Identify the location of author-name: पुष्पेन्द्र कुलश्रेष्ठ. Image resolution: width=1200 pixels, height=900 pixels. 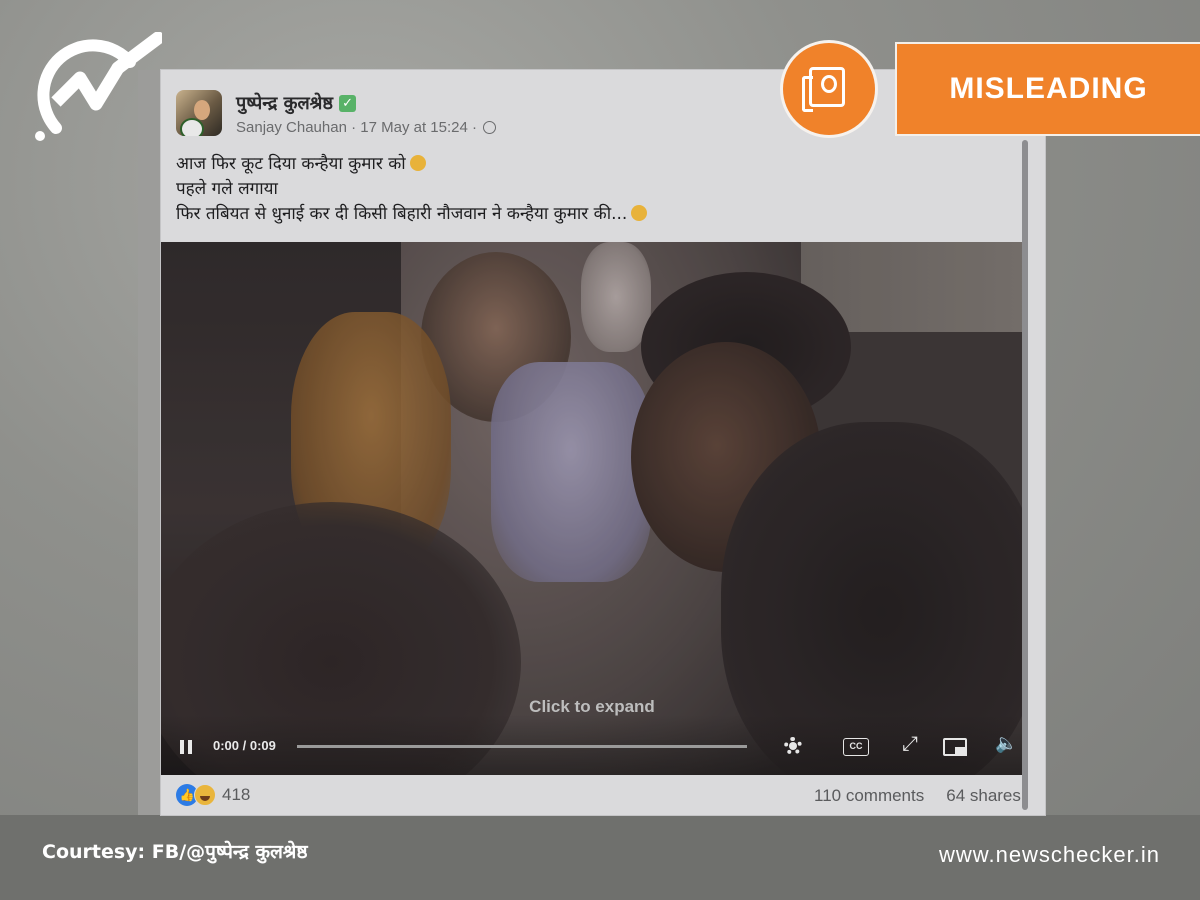
(284, 103).